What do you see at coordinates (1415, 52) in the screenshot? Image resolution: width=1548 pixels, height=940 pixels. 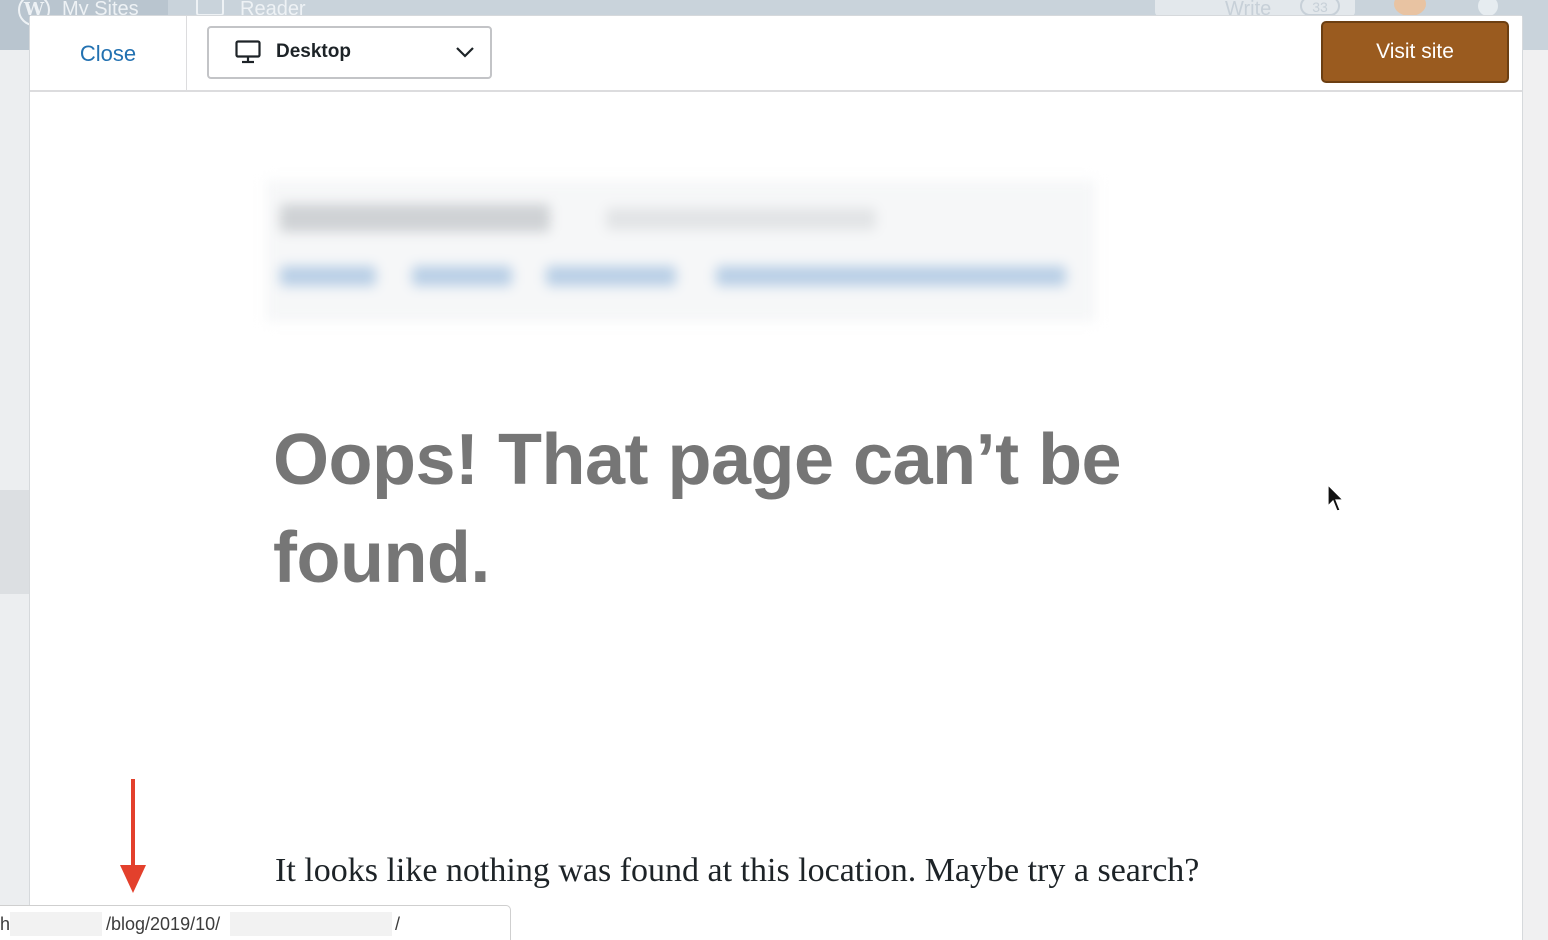 I see `visit-site-button: Visit site` at bounding box center [1415, 52].